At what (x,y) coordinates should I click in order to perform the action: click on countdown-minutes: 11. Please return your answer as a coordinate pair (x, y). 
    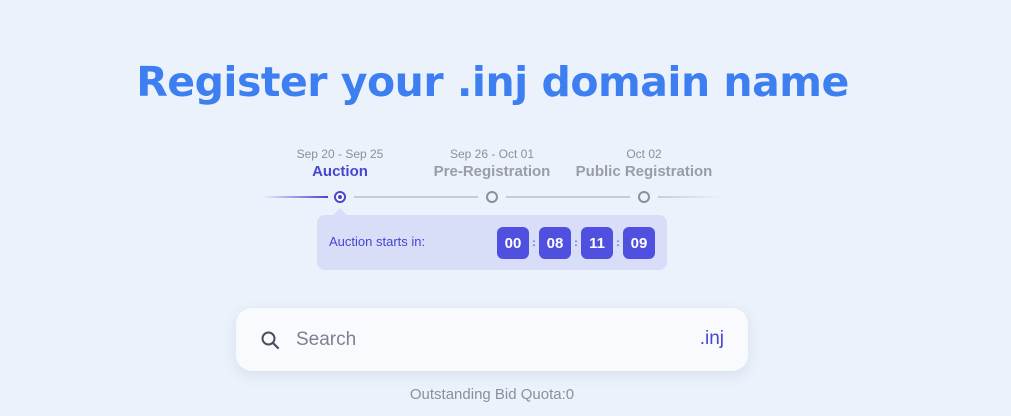
    Looking at the image, I should click on (597, 243).